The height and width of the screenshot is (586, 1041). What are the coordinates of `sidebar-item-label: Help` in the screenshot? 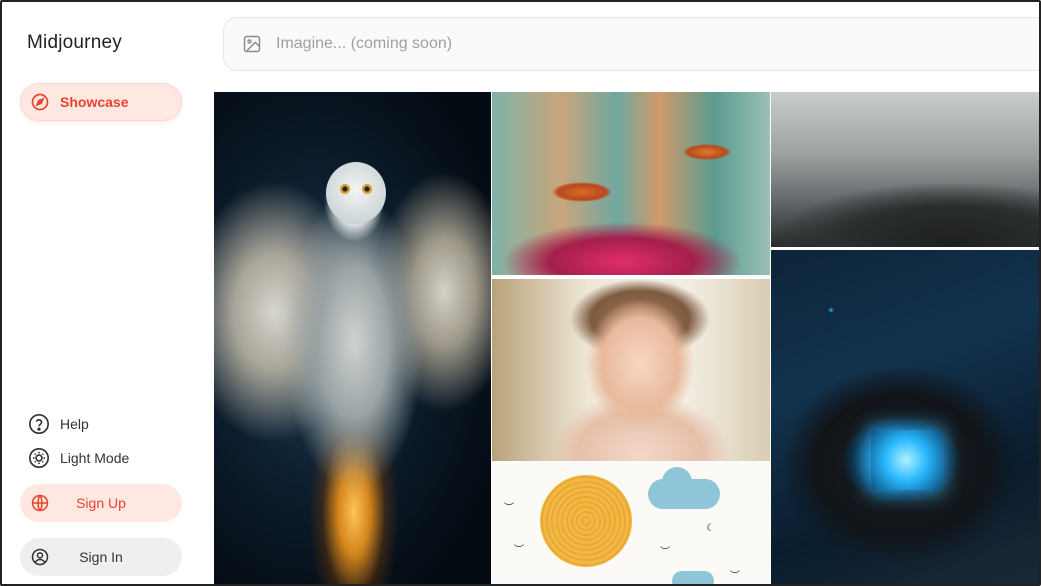 It's located at (74, 424).